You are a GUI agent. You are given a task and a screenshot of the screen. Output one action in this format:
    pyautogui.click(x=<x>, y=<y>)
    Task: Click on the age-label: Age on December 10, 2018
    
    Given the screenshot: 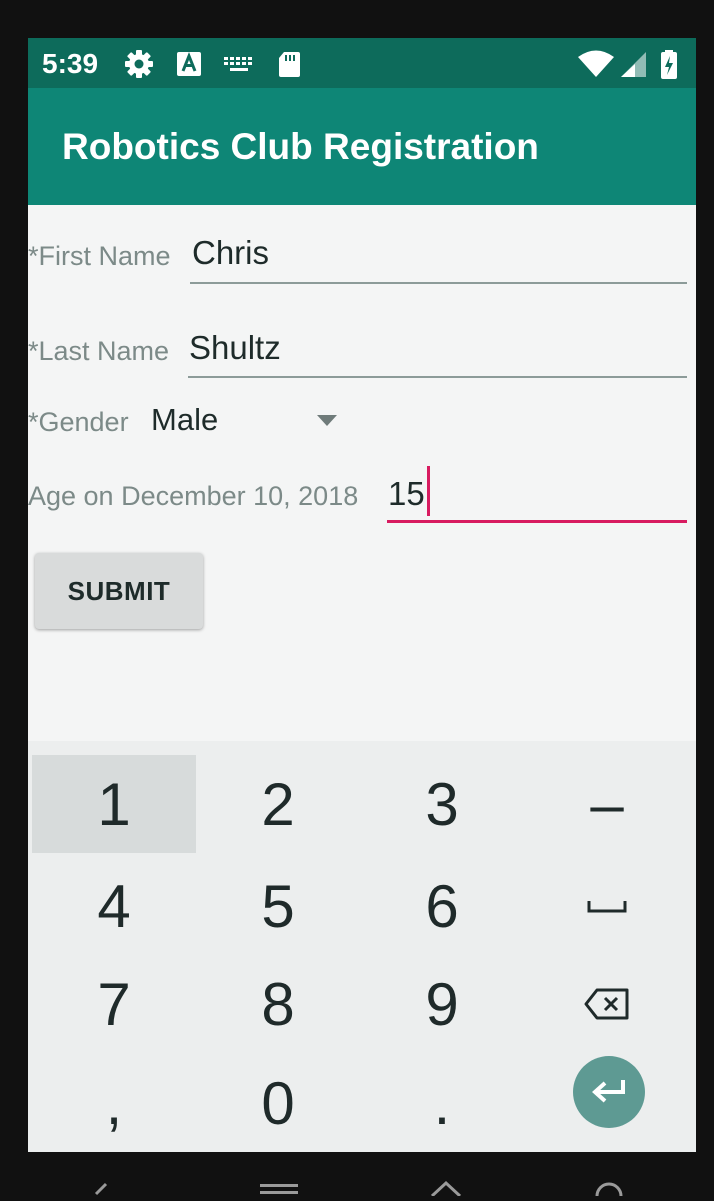 What is the action you would take?
    pyautogui.click(x=193, y=496)
    